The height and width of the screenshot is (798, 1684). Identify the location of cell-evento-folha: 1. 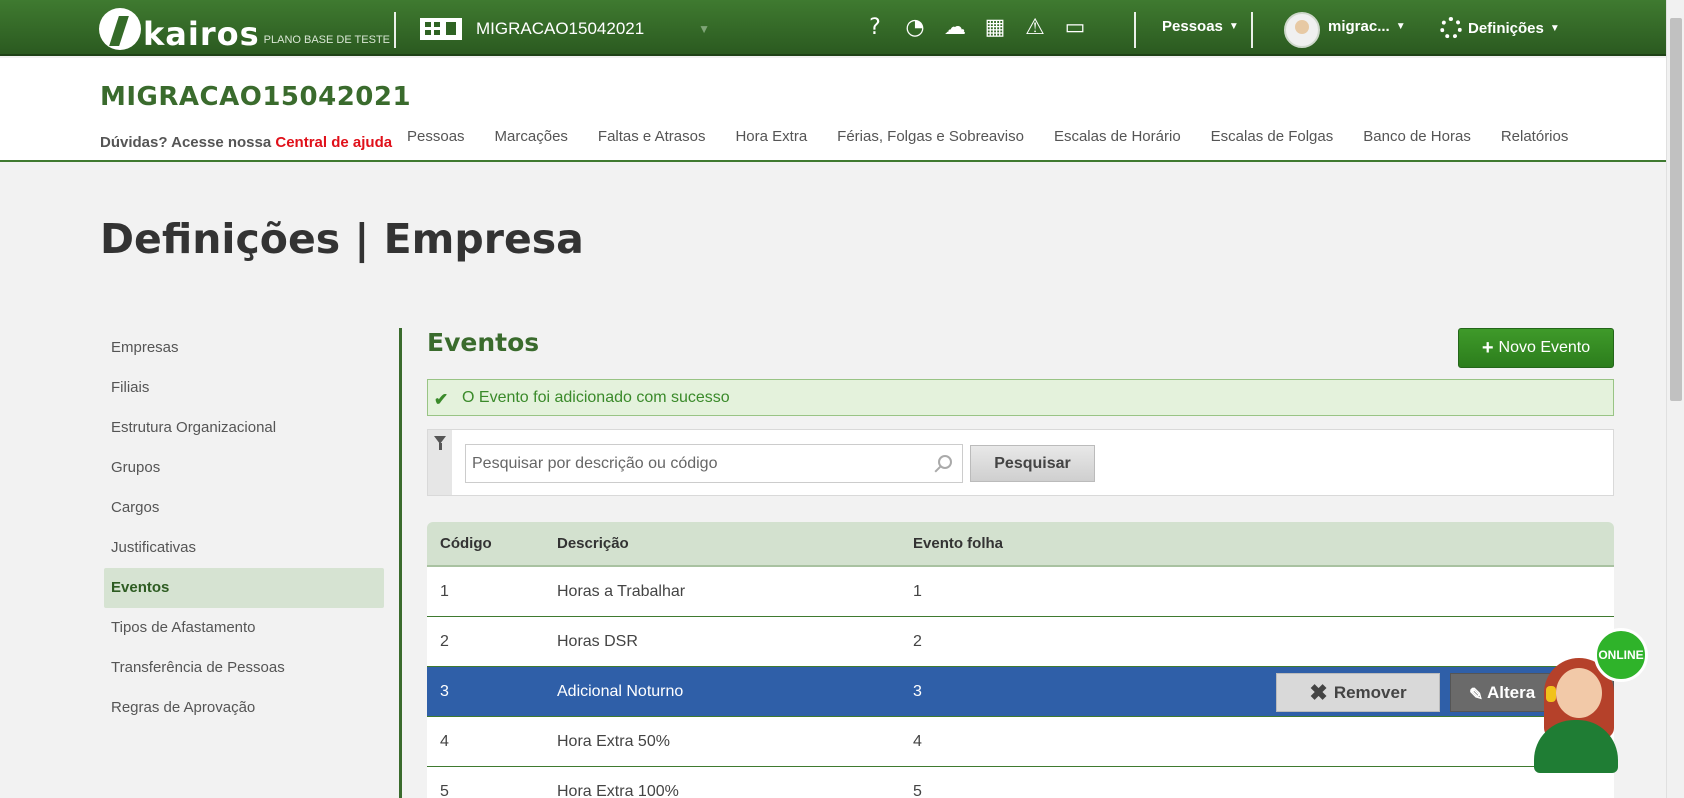
(917, 591).